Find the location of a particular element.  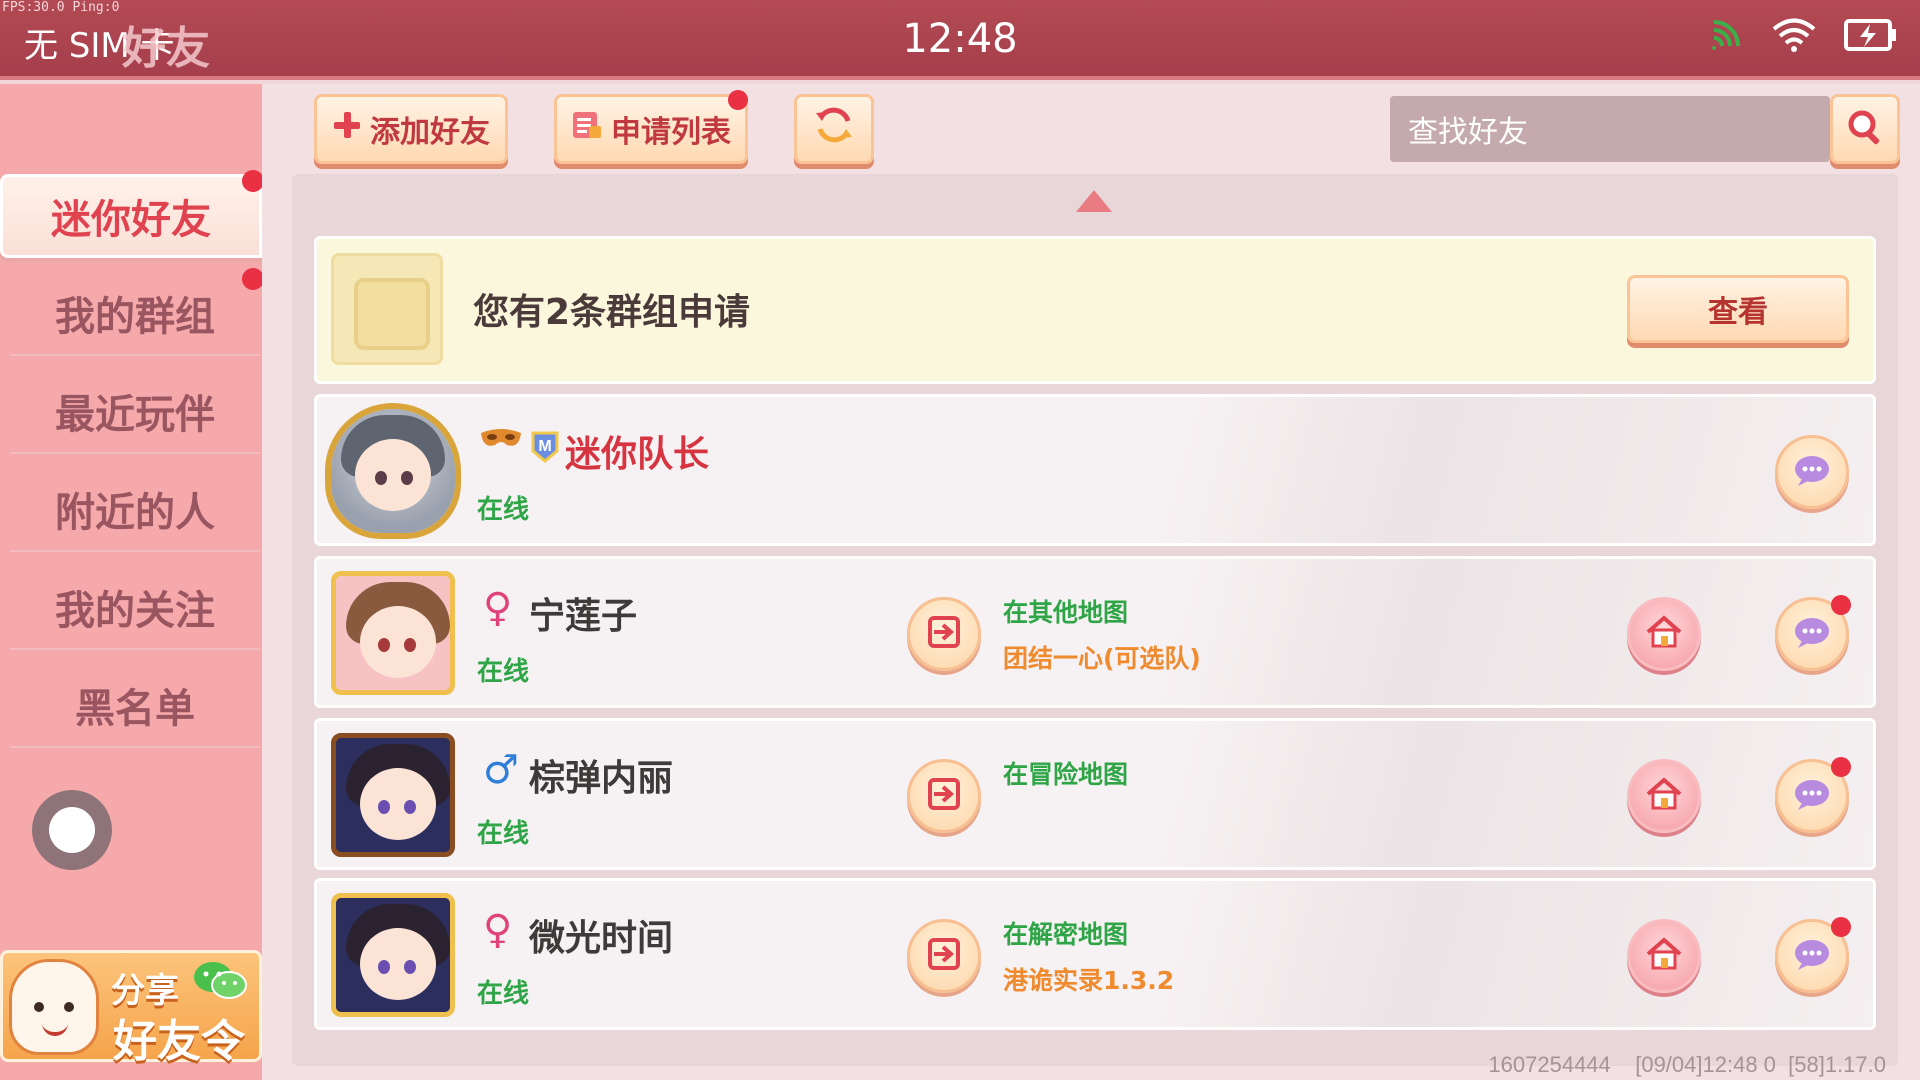

mascot-icon is located at coordinates (54, 1007).